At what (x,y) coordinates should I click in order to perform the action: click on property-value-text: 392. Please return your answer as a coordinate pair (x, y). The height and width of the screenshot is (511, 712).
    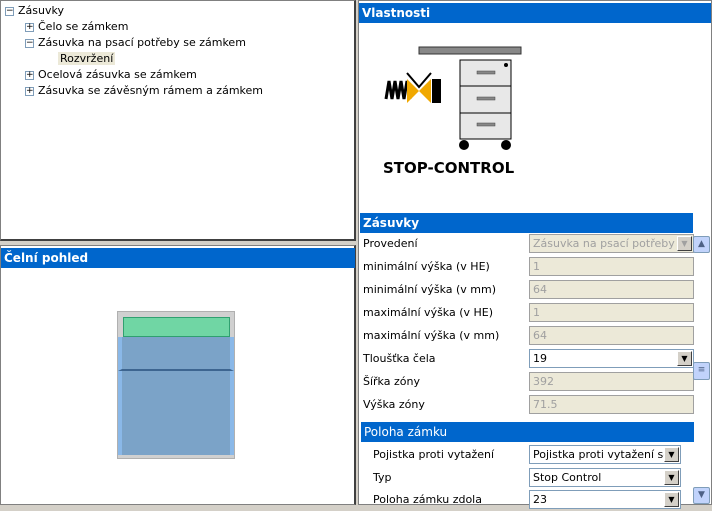
    Looking at the image, I should click on (543, 381).